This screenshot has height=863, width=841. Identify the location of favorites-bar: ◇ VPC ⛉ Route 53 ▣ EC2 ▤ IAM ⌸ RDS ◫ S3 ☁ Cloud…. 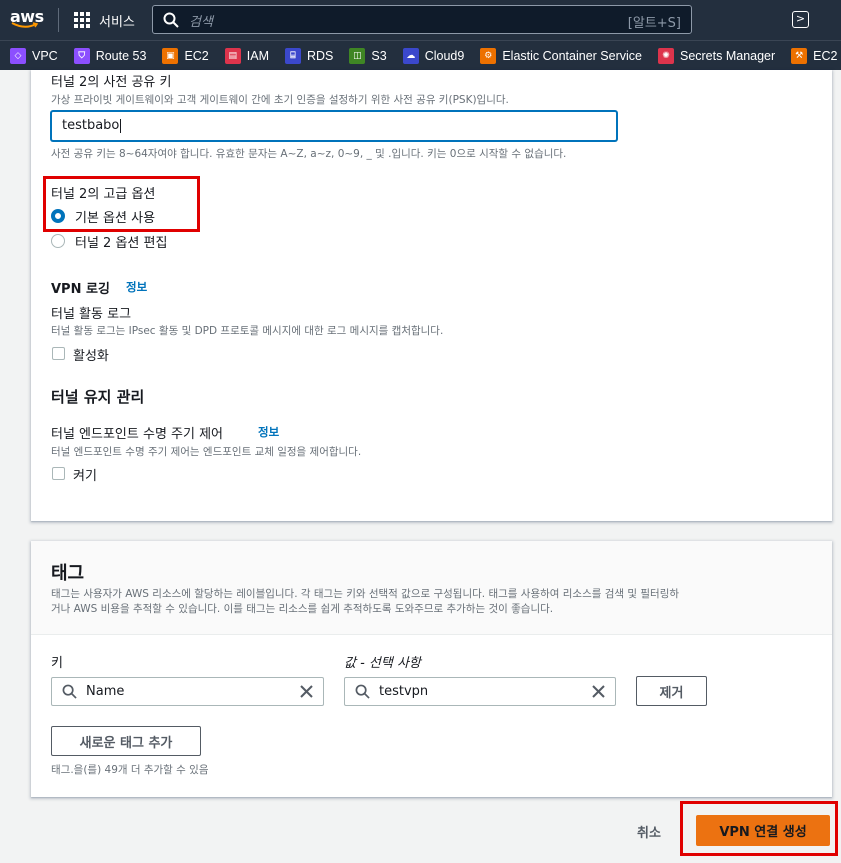
(420, 55).